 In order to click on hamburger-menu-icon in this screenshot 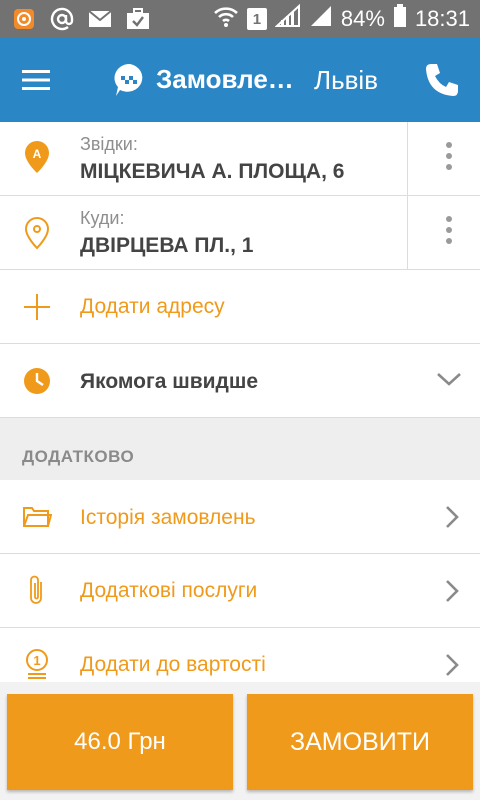, I will do `click(36, 80)`.